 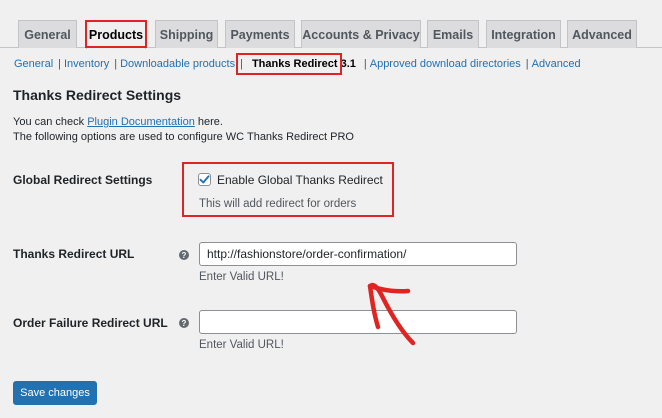 What do you see at coordinates (141, 122) in the screenshot?
I see `plugin-documentation-link: Plugin Documentation` at bounding box center [141, 122].